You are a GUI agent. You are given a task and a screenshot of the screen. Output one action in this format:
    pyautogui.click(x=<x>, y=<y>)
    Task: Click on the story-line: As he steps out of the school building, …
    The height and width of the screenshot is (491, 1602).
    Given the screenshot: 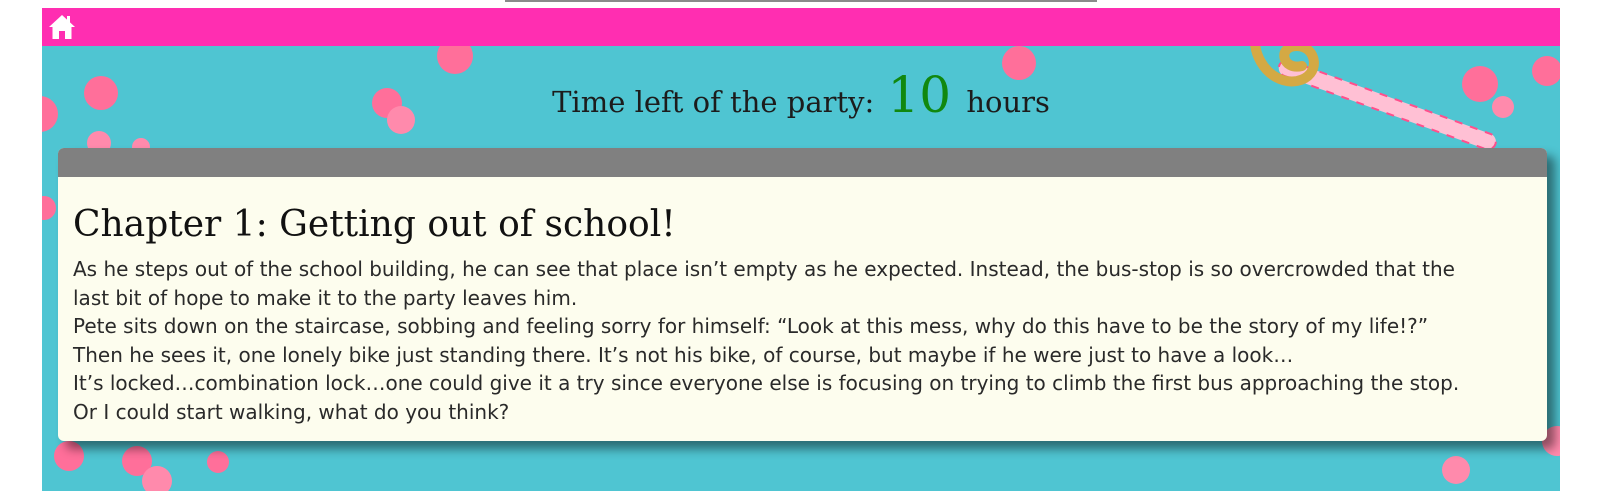 What is the action you would take?
    pyautogui.click(x=764, y=269)
    